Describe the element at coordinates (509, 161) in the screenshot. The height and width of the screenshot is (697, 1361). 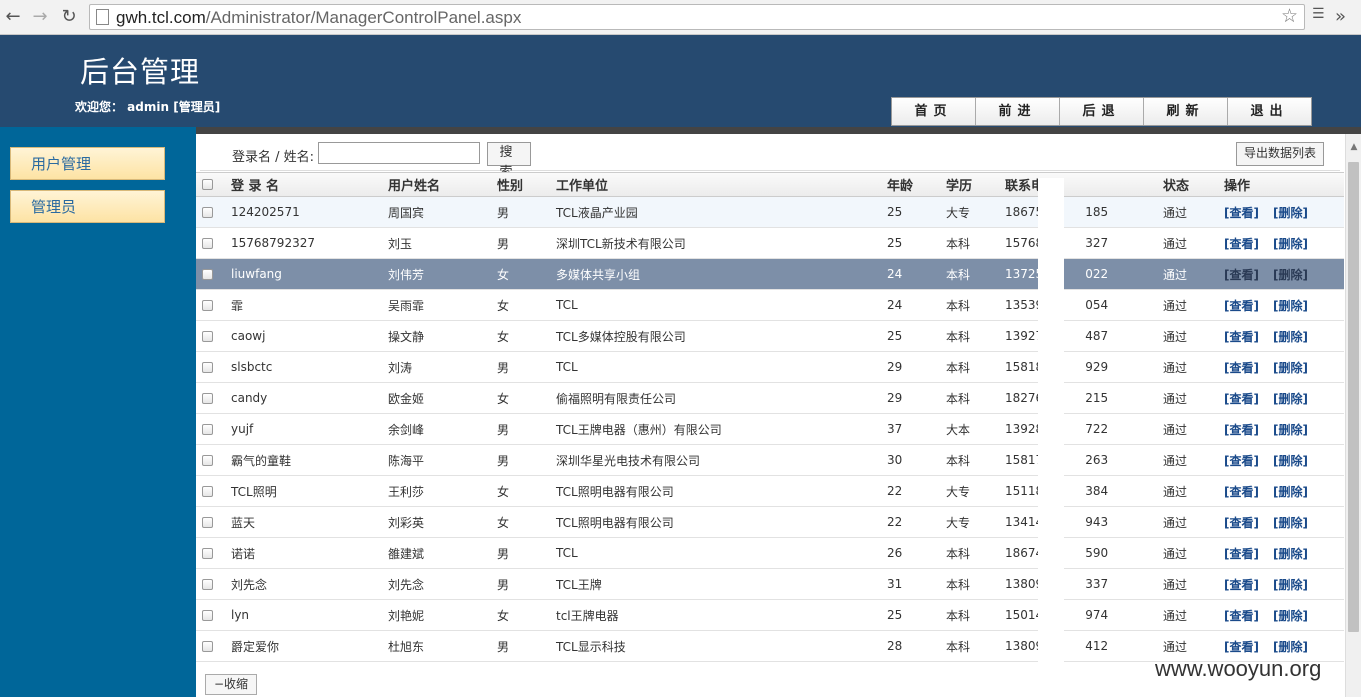
I see `search-button: 搜 索` at that location.